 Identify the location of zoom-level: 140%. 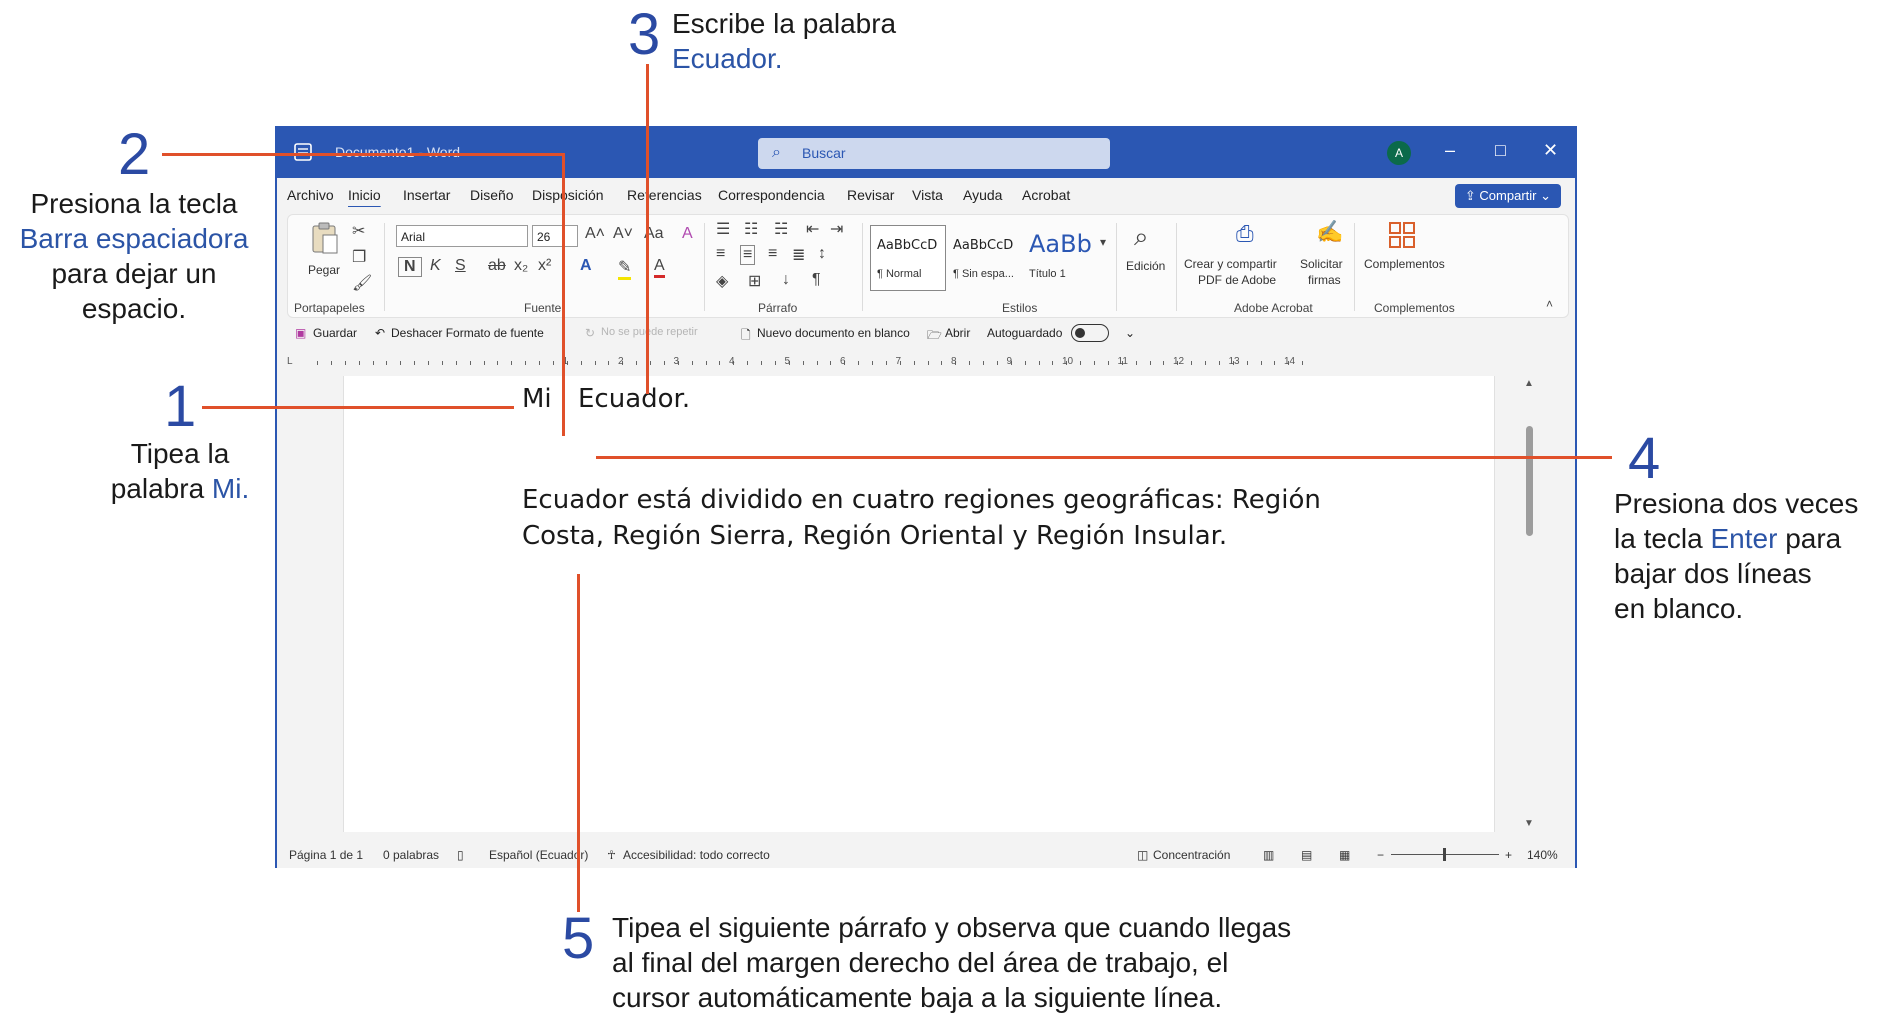
(1542, 855).